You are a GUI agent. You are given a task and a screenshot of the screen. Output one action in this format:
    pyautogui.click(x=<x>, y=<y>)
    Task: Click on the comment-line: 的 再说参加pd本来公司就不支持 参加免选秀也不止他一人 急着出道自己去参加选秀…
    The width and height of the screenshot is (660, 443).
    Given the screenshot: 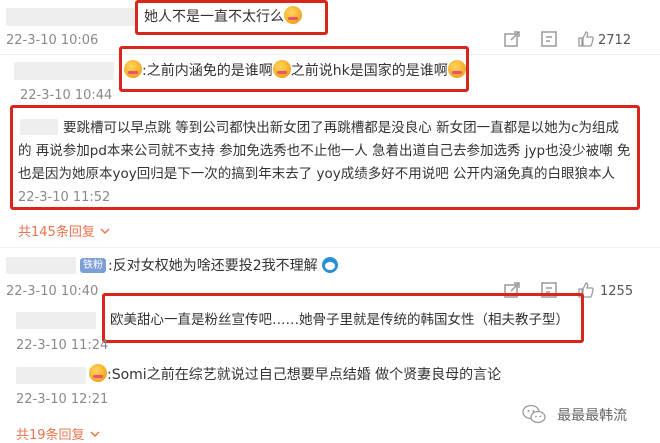 What is the action you would take?
    pyautogui.click(x=324, y=151)
    